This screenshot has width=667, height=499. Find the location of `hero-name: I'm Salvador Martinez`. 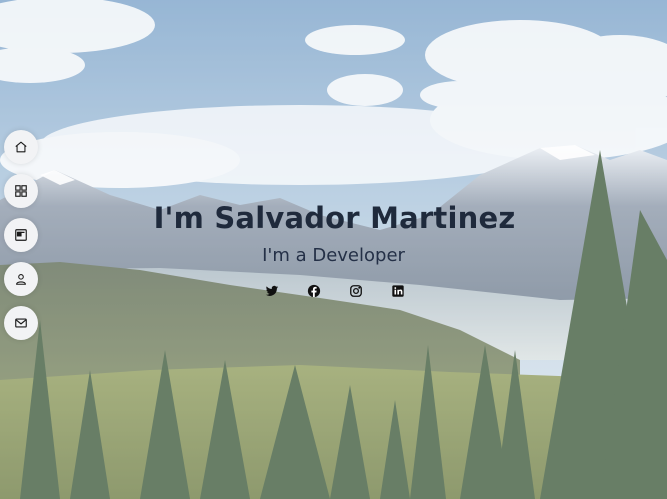

hero-name: I'm Salvador Martinez is located at coordinates (334, 218).